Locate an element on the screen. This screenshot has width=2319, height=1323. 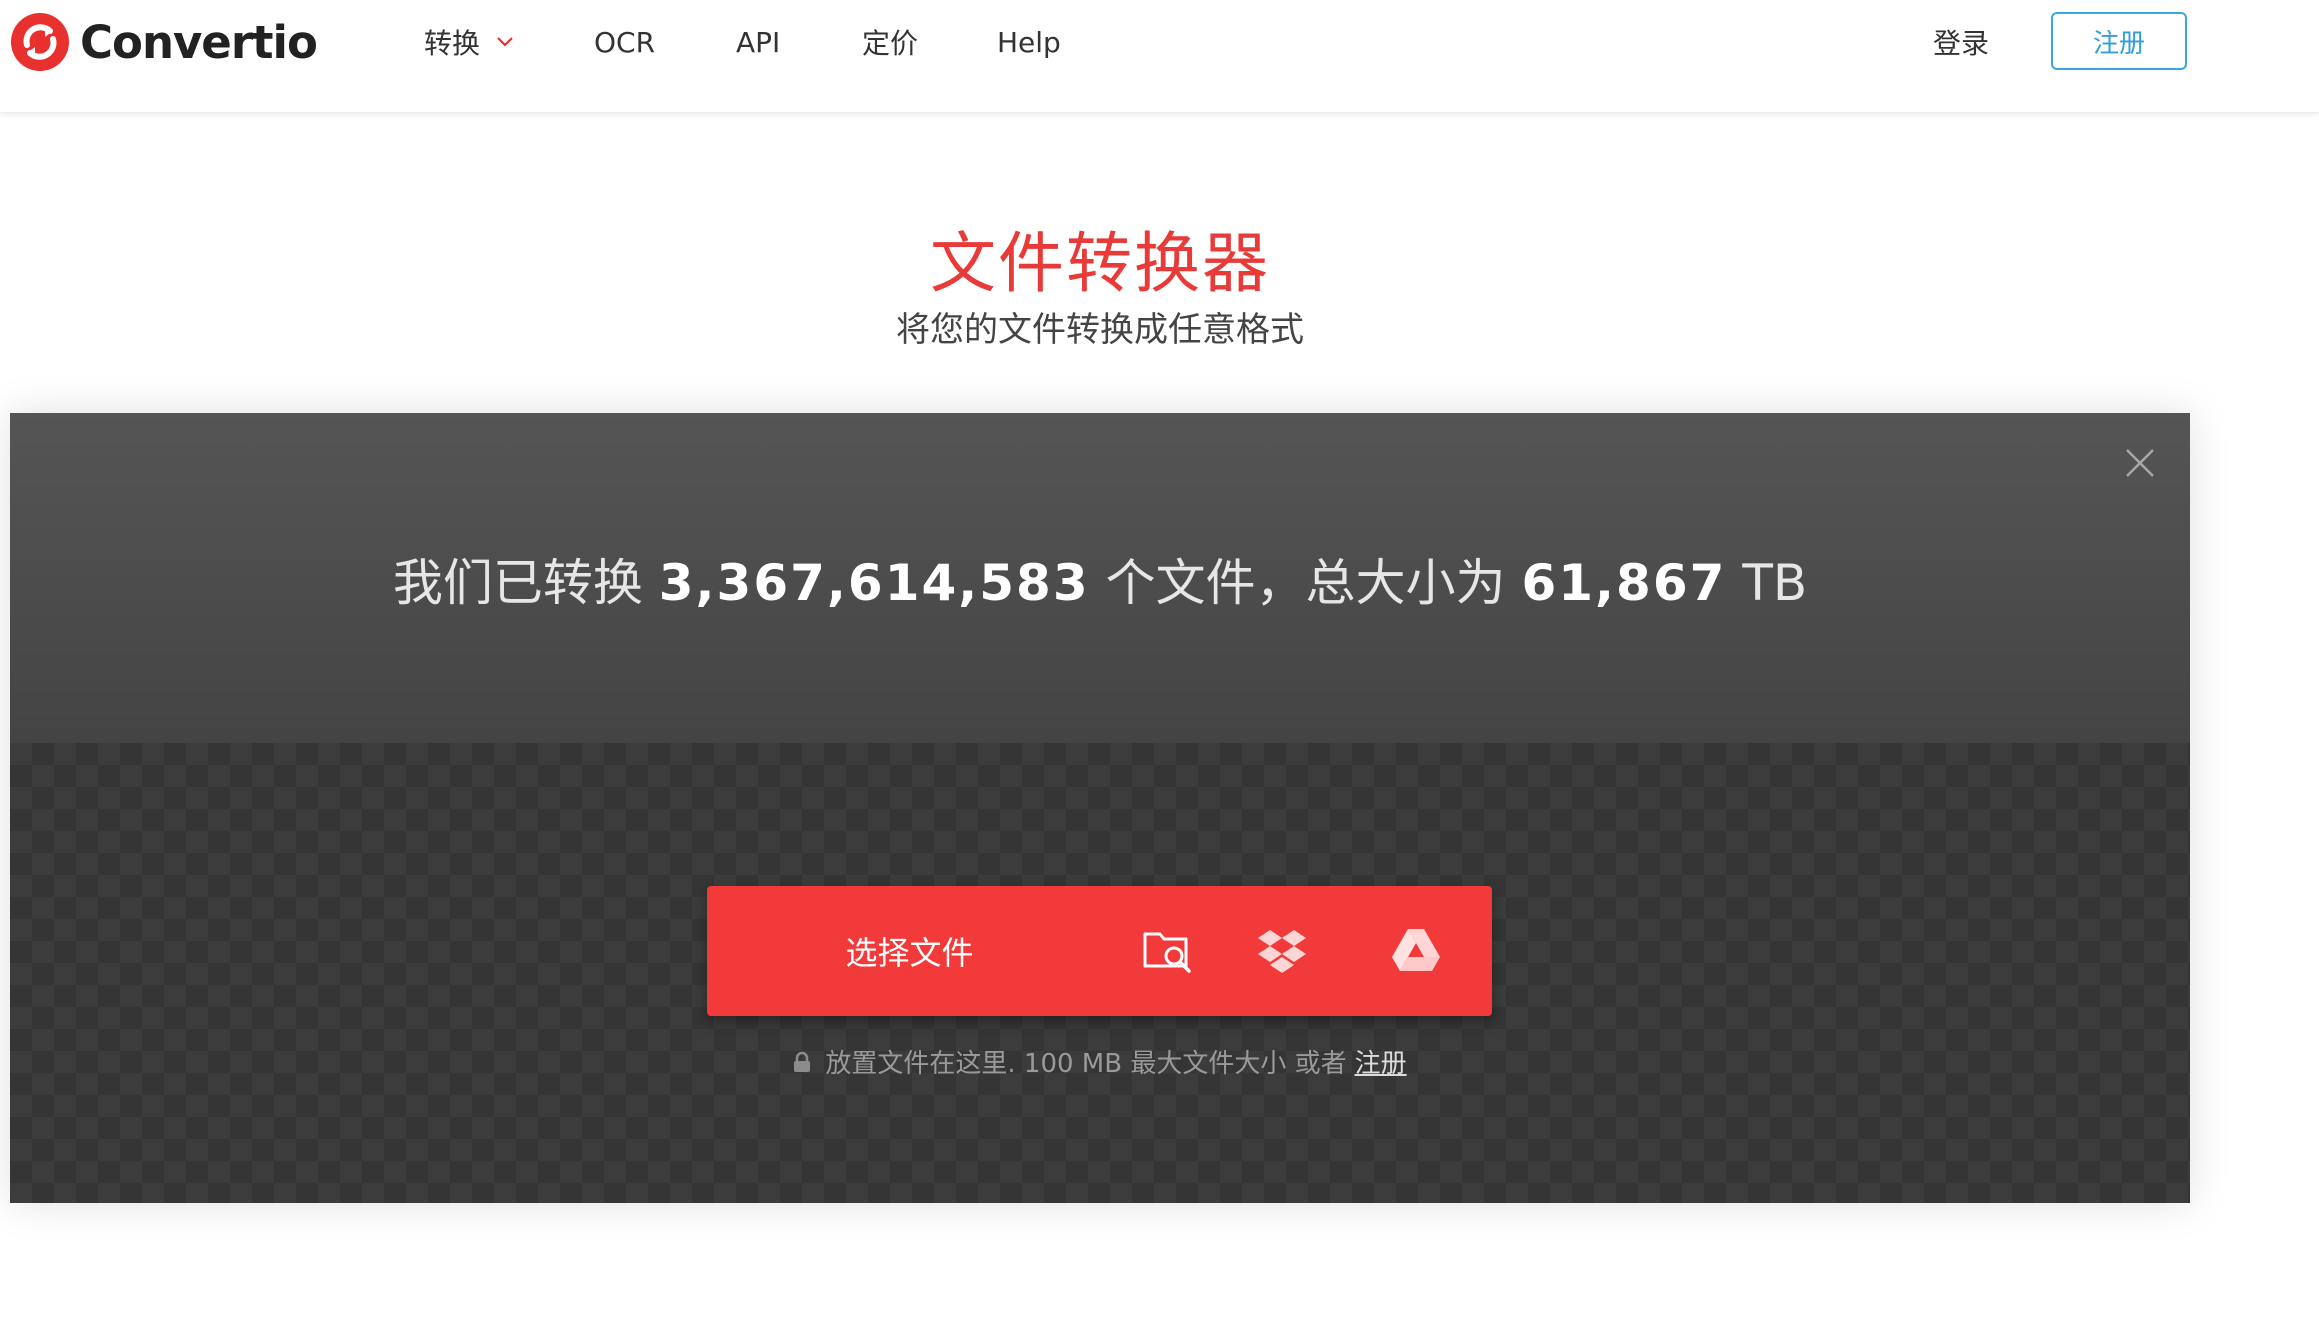
nav-convert-label: 转换 is located at coordinates (452, 43).